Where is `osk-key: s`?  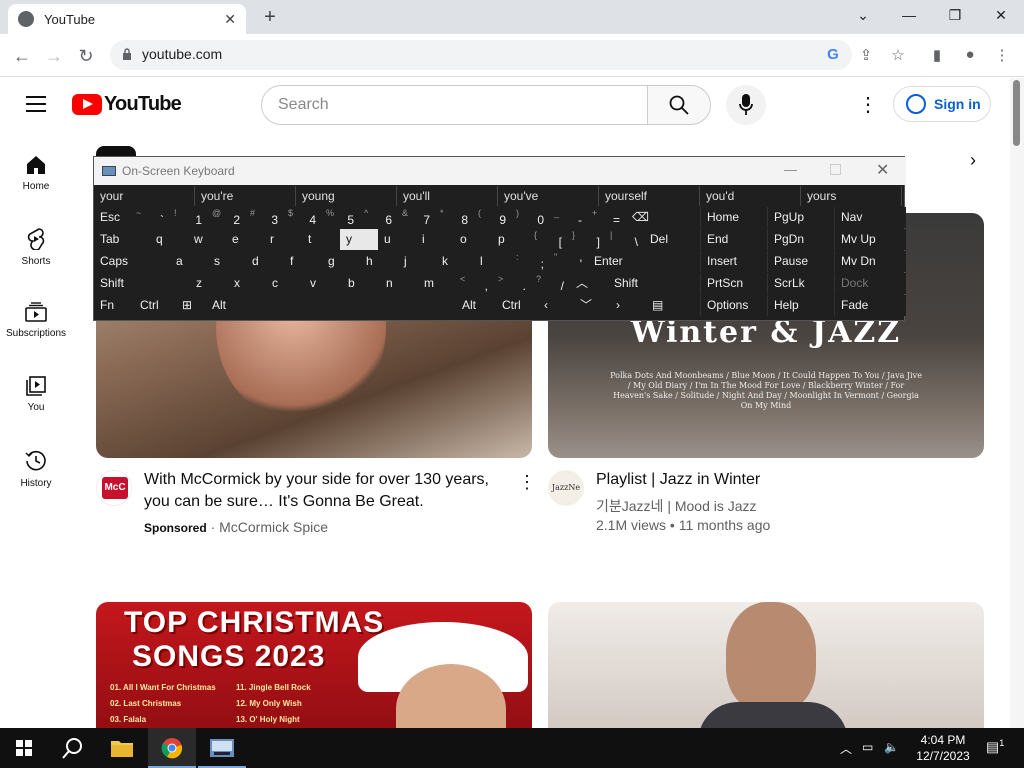 osk-key: s is located at coordinates (227, 261).